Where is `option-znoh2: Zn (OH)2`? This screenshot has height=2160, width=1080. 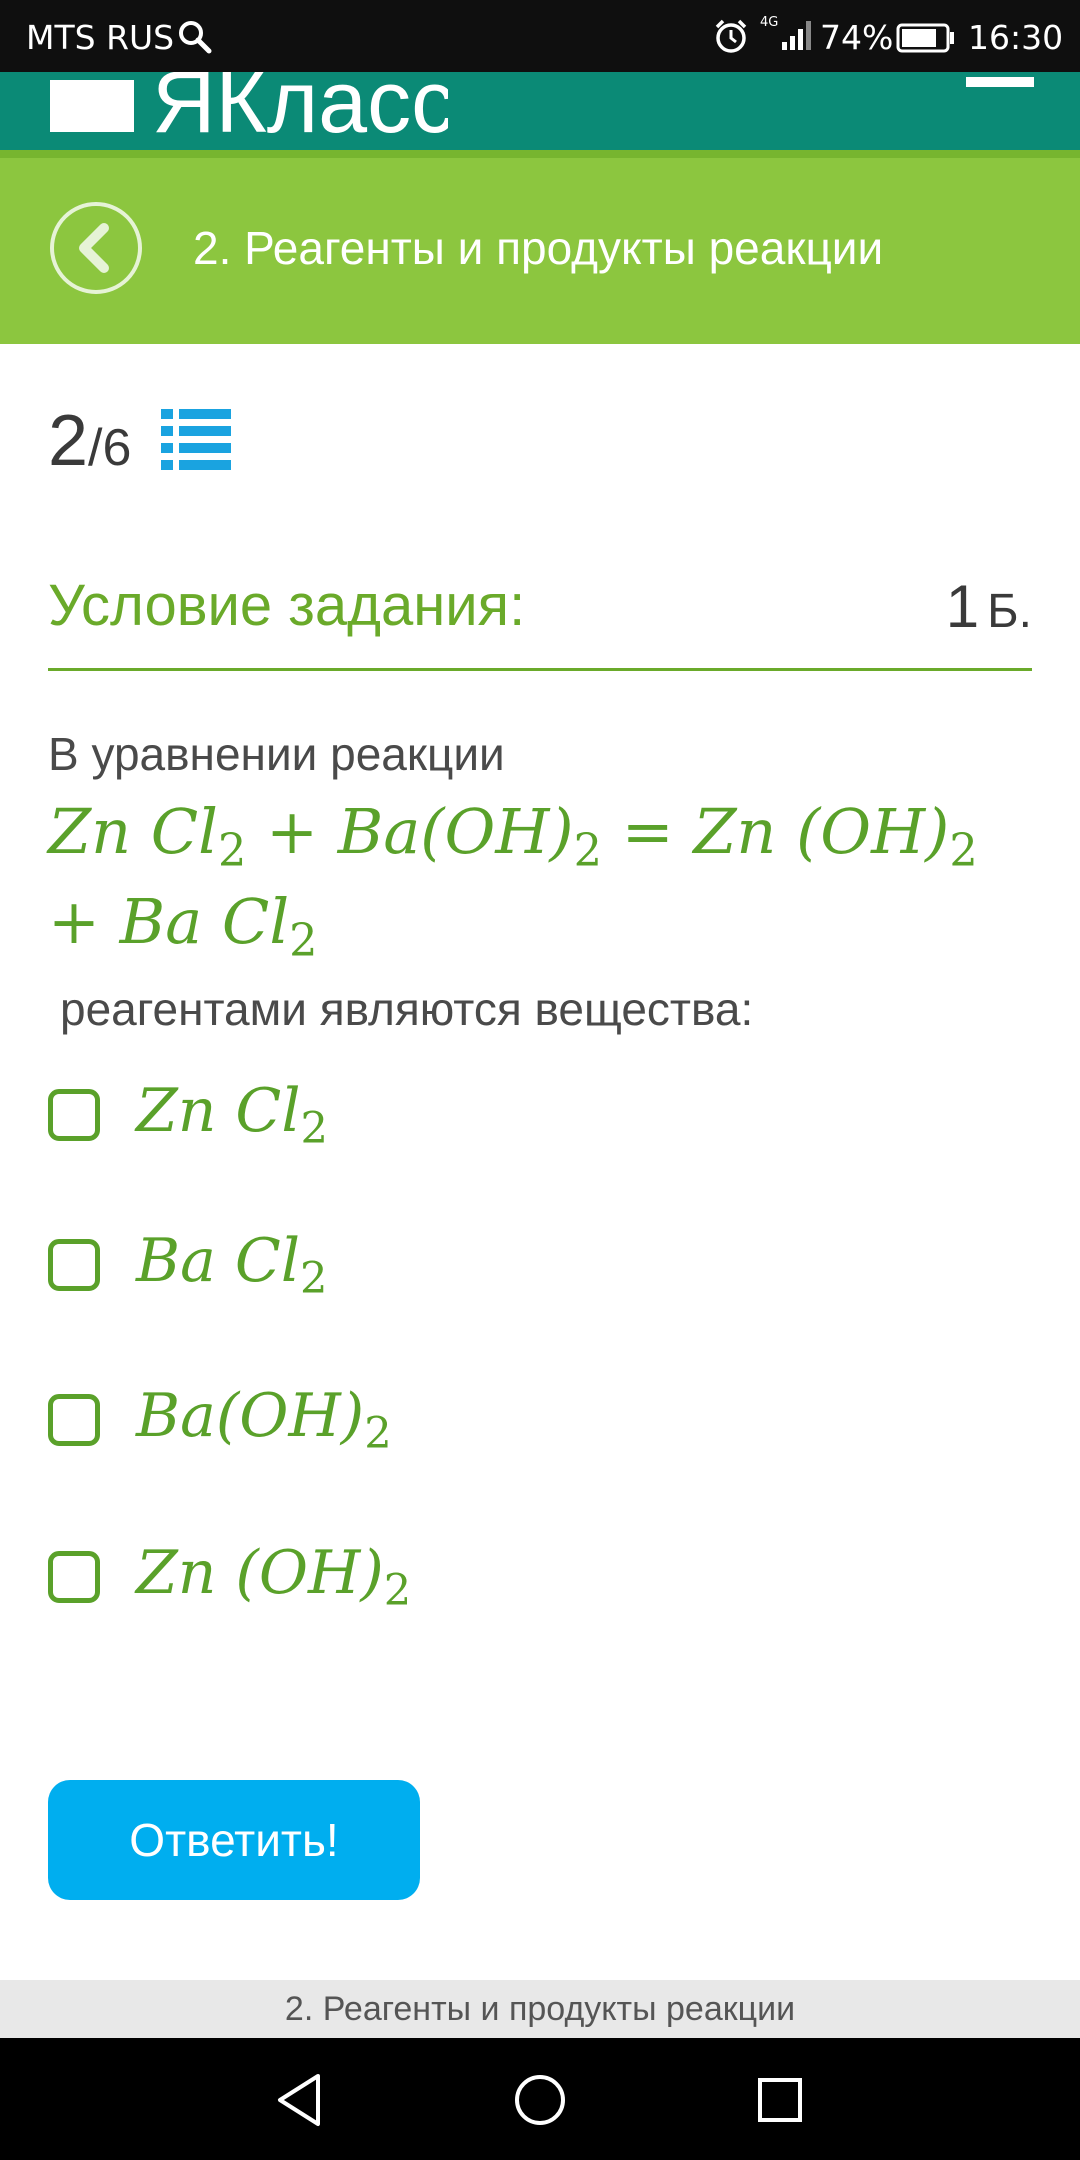
option-znoh2: Zn (OH)2 is located at coordinates (398, 1577).